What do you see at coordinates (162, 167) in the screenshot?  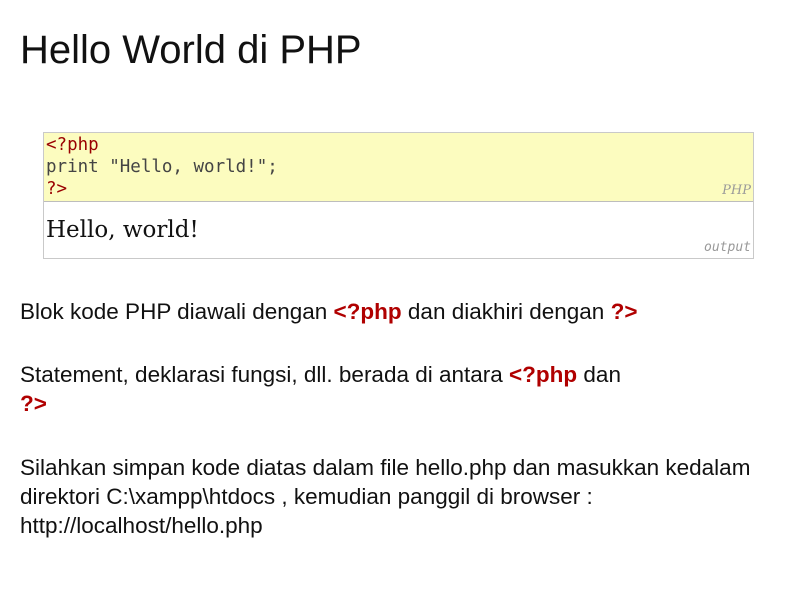 I see `code-line-print: print "Hello, world!";` at bounding box center [162, 167].